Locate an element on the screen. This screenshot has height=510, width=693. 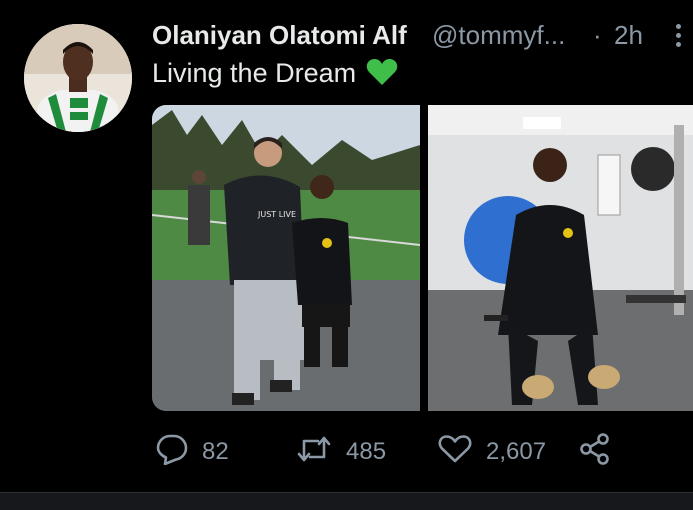
share-icon is located at coordinates (595, 452).